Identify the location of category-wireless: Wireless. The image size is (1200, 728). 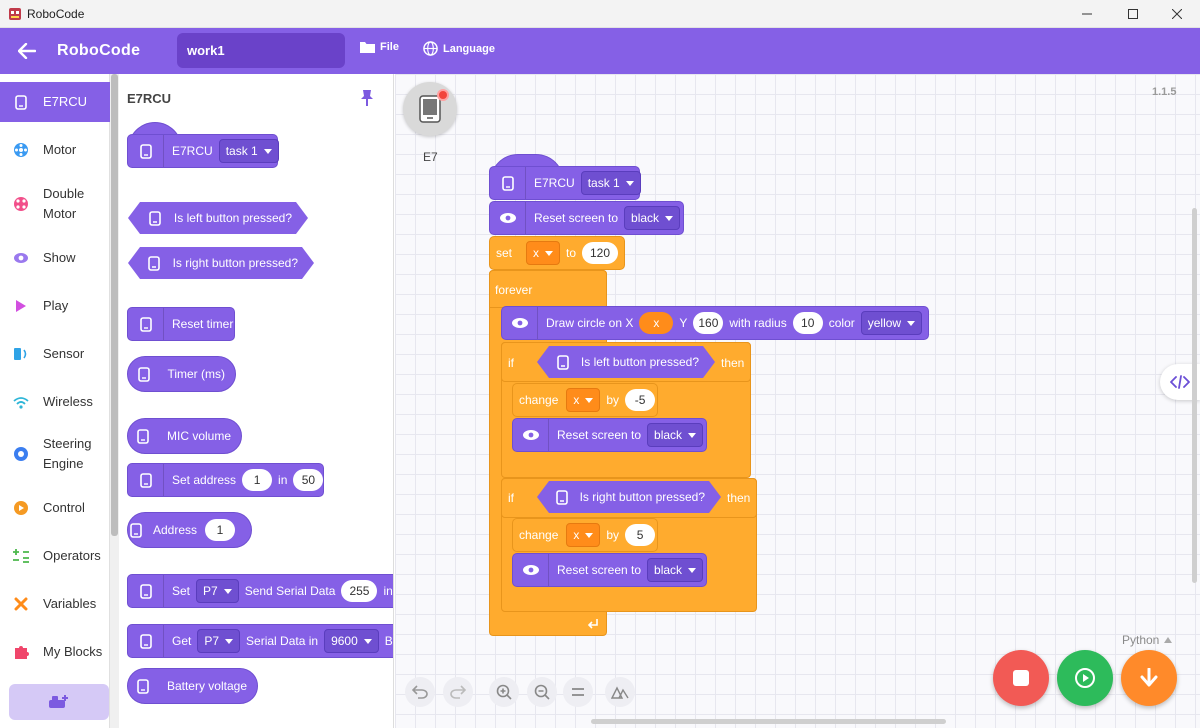
(55, 402).